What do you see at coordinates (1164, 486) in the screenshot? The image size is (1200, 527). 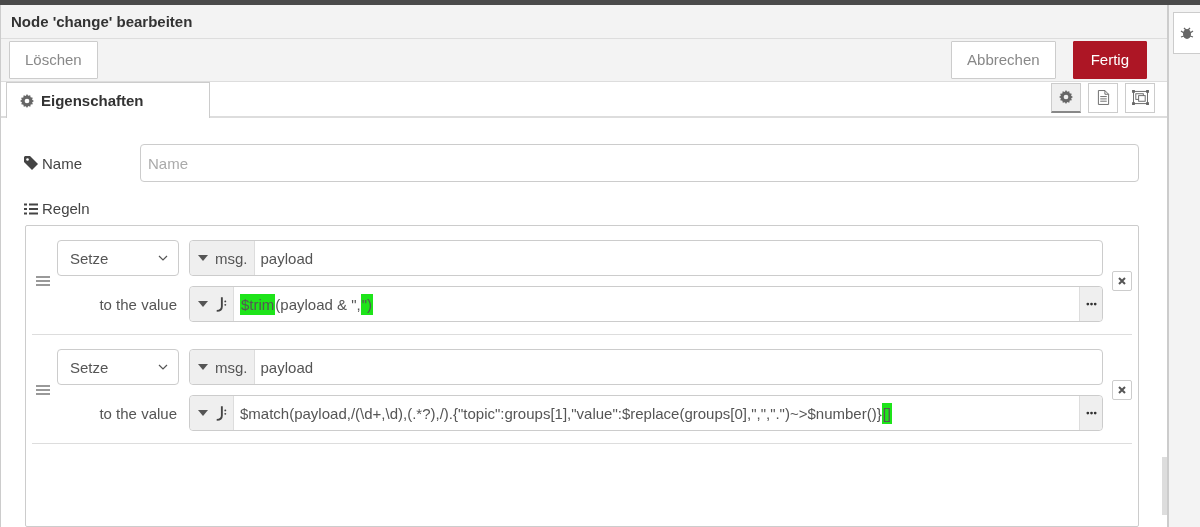 I see `scrollbar-thumb` at bounding box center [1164, 486].